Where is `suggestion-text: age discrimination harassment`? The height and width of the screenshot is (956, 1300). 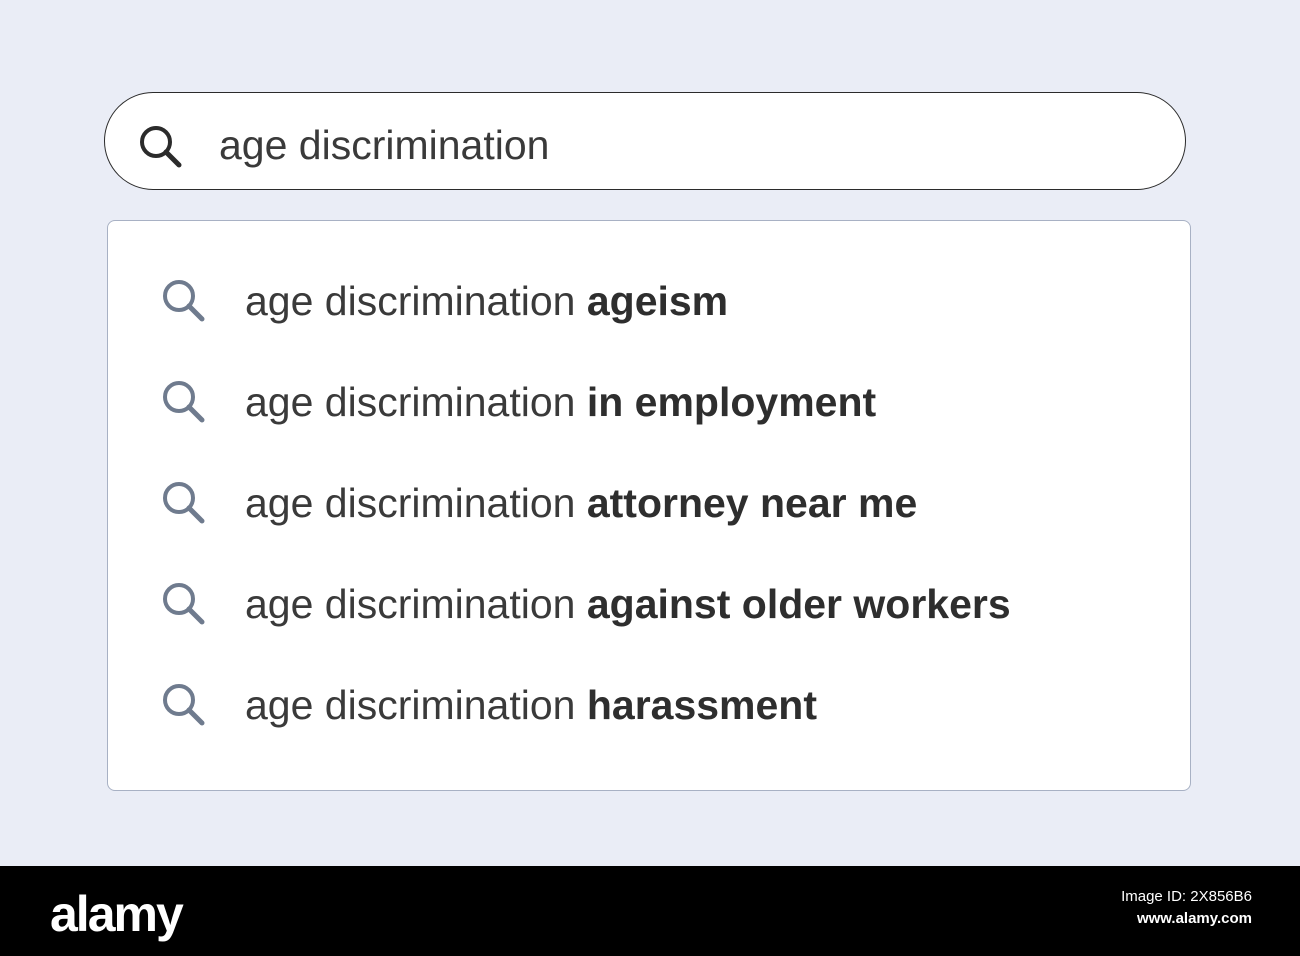 suggestion-text: age discrimination harassment is located at coordinates (531, 705).